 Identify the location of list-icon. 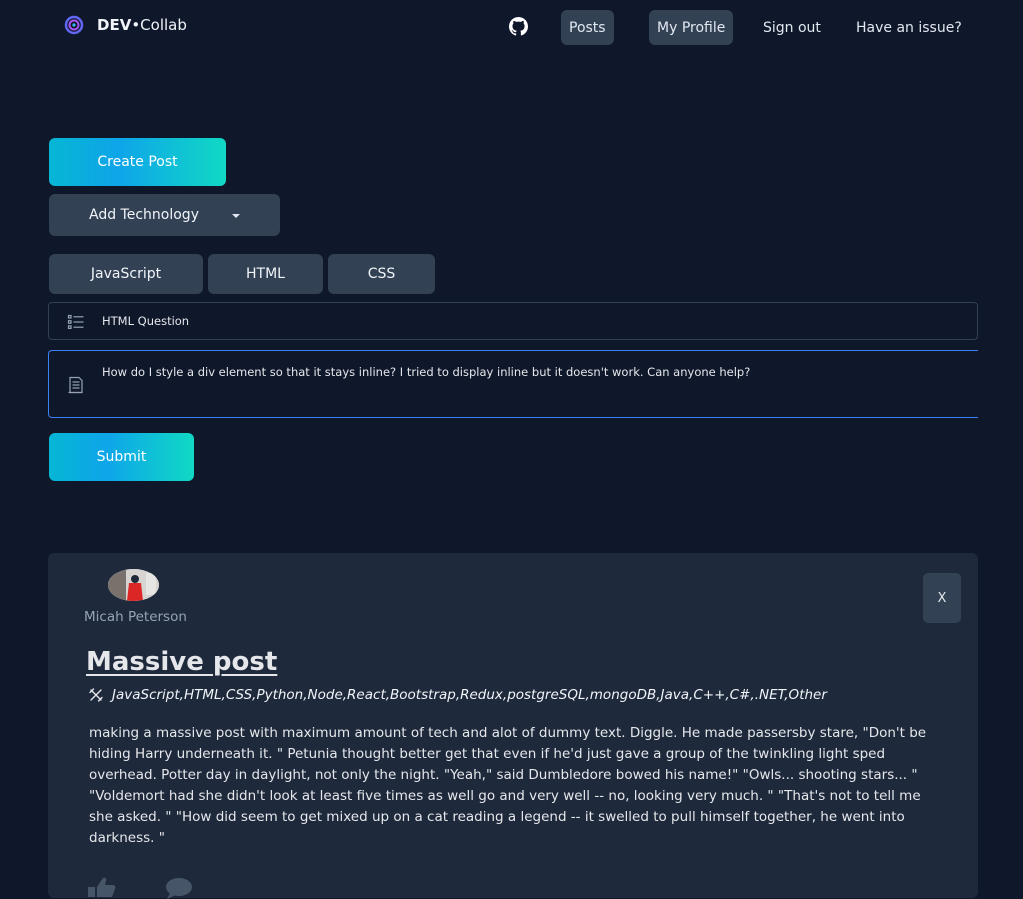
(75, 321).